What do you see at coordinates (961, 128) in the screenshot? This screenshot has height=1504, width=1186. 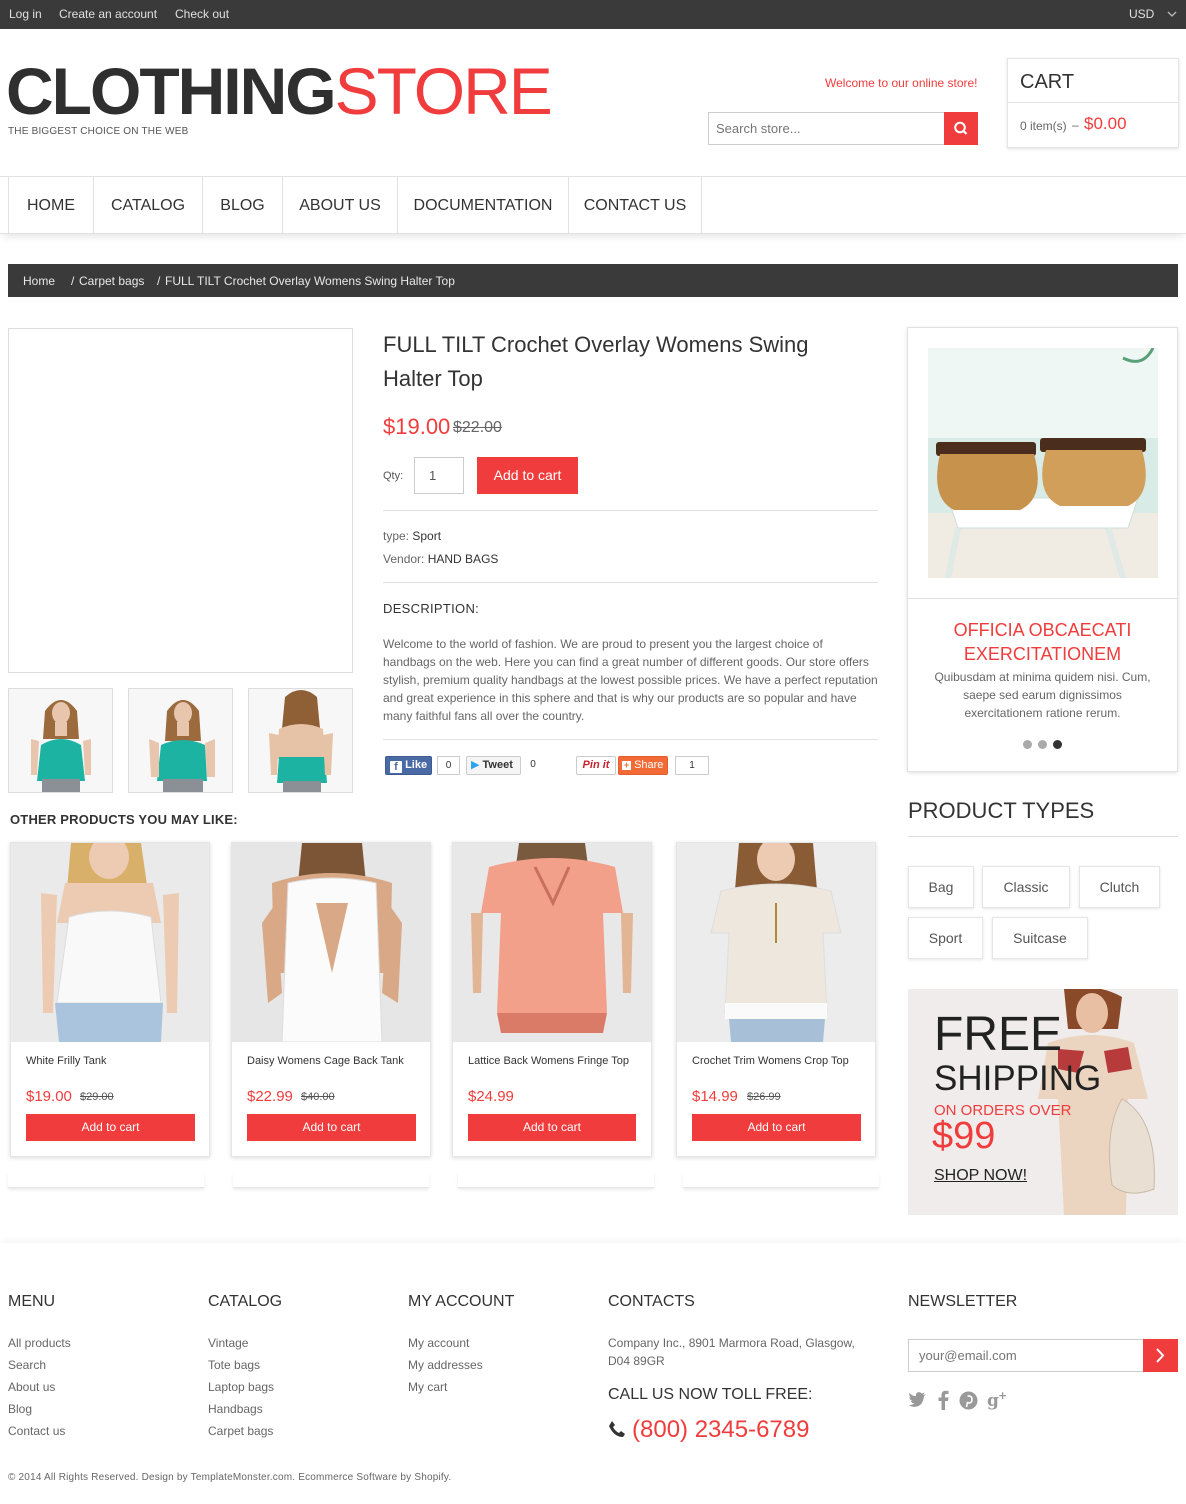 I see `search-button` at bounding box center [961, 128].